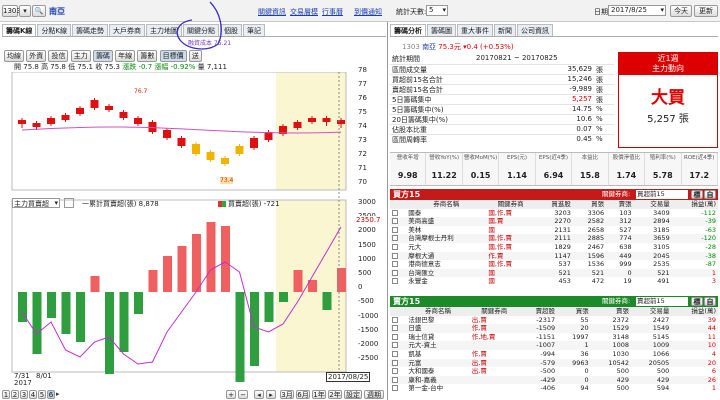 The width and height of the screenshot is (720, 400). I want to click on link-price-alert: 到價通知, so click(368, 12).